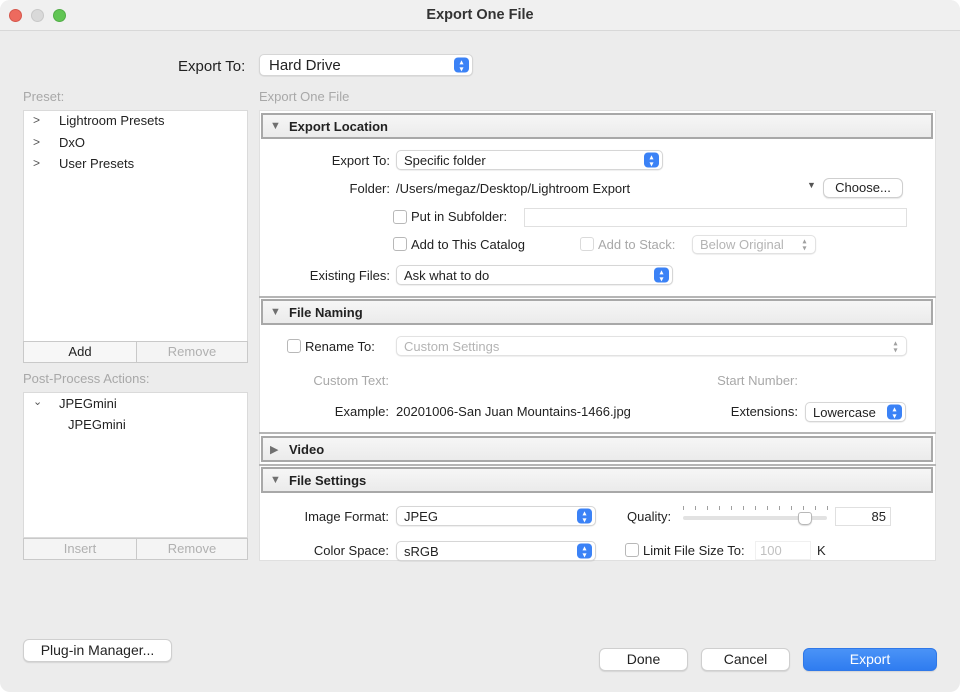 This screenshot has width=960, height=692. I want to click on export-location-to-label: Export To:, so click(360, 160).